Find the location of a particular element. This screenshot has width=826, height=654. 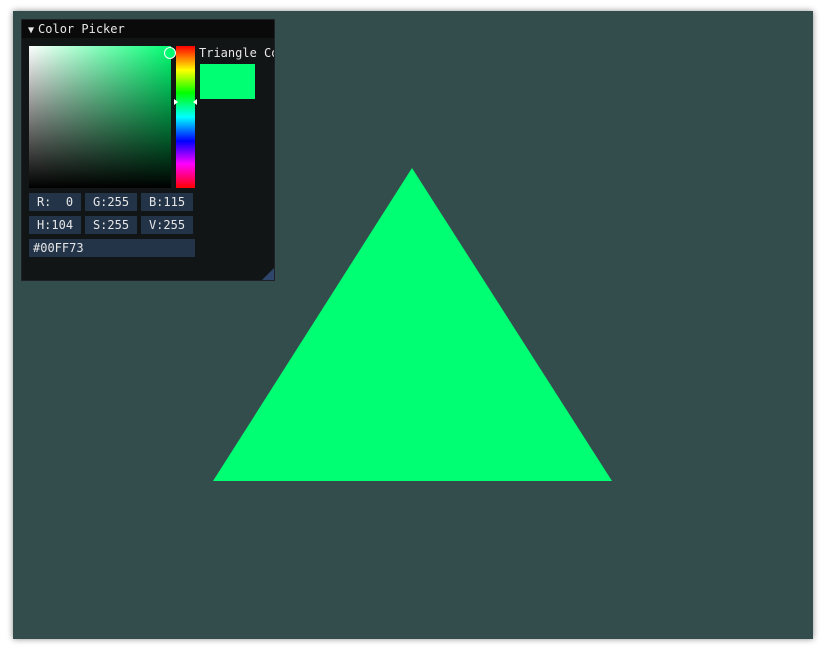

red-field: R: 0 is located at coordinates (55, 202).